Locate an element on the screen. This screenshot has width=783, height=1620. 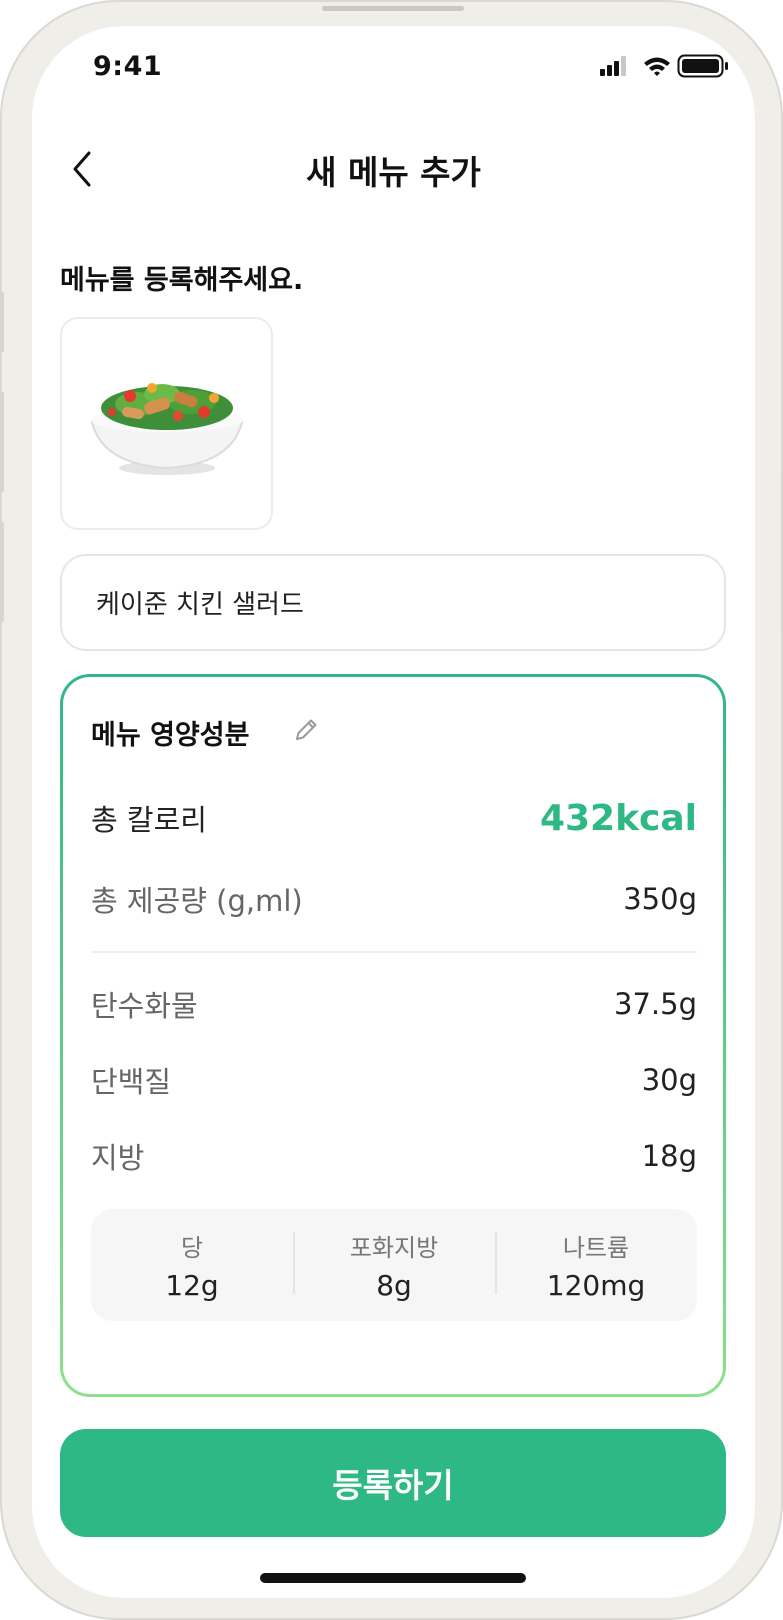
sub-nutrient-box: 당 12g 포화지방 8g 나트륨 120mg is located at coordinates (394, 1265).